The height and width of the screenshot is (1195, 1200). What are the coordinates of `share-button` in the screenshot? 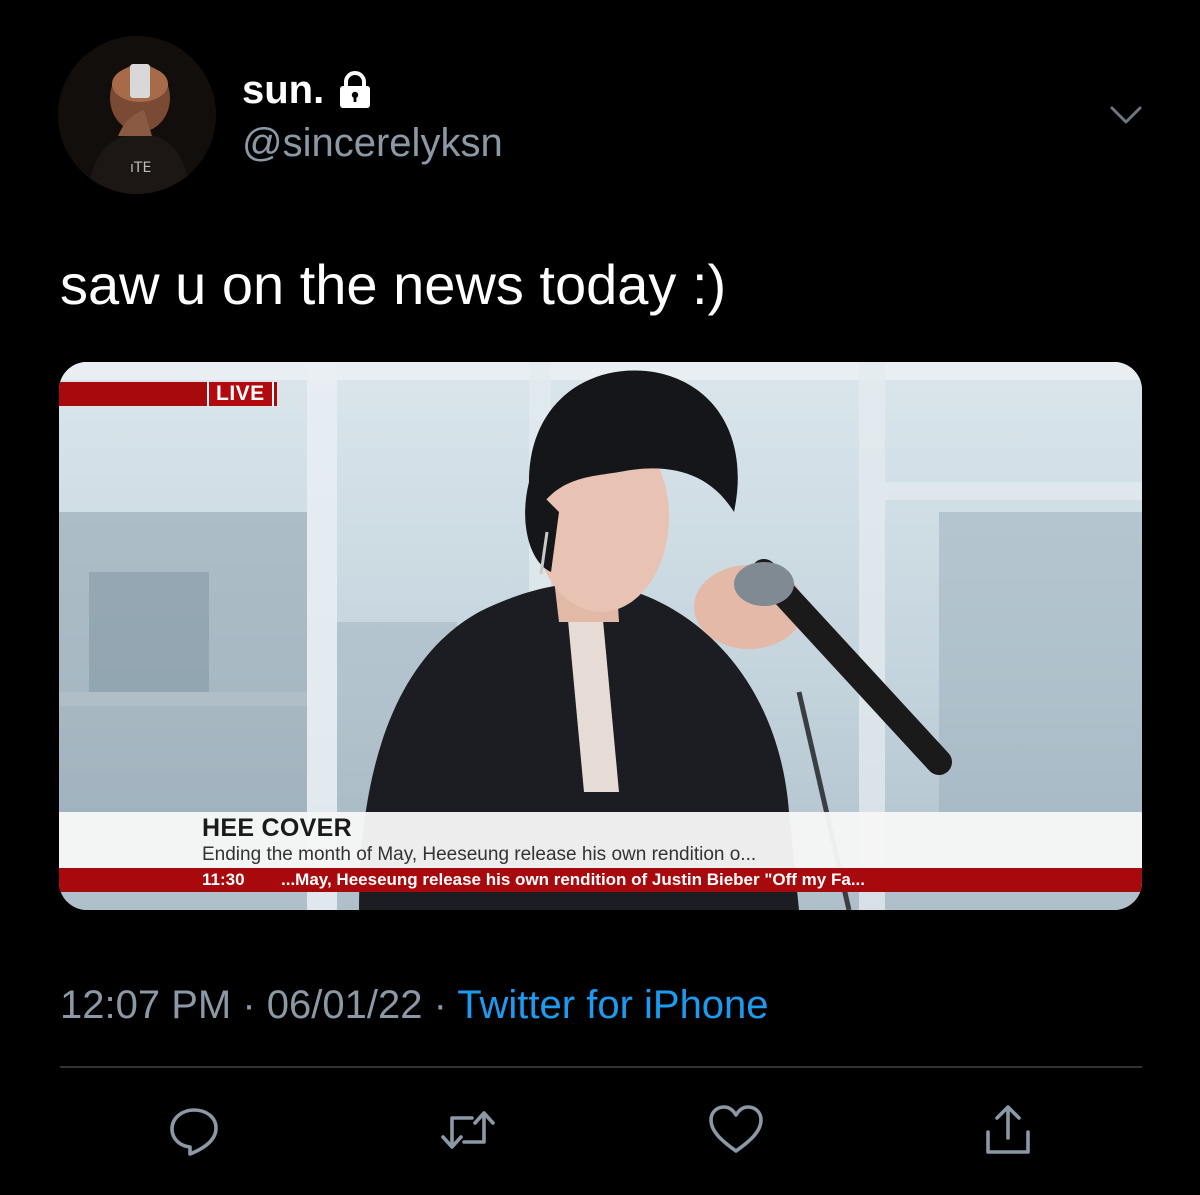 It's located at (1008, 1130).